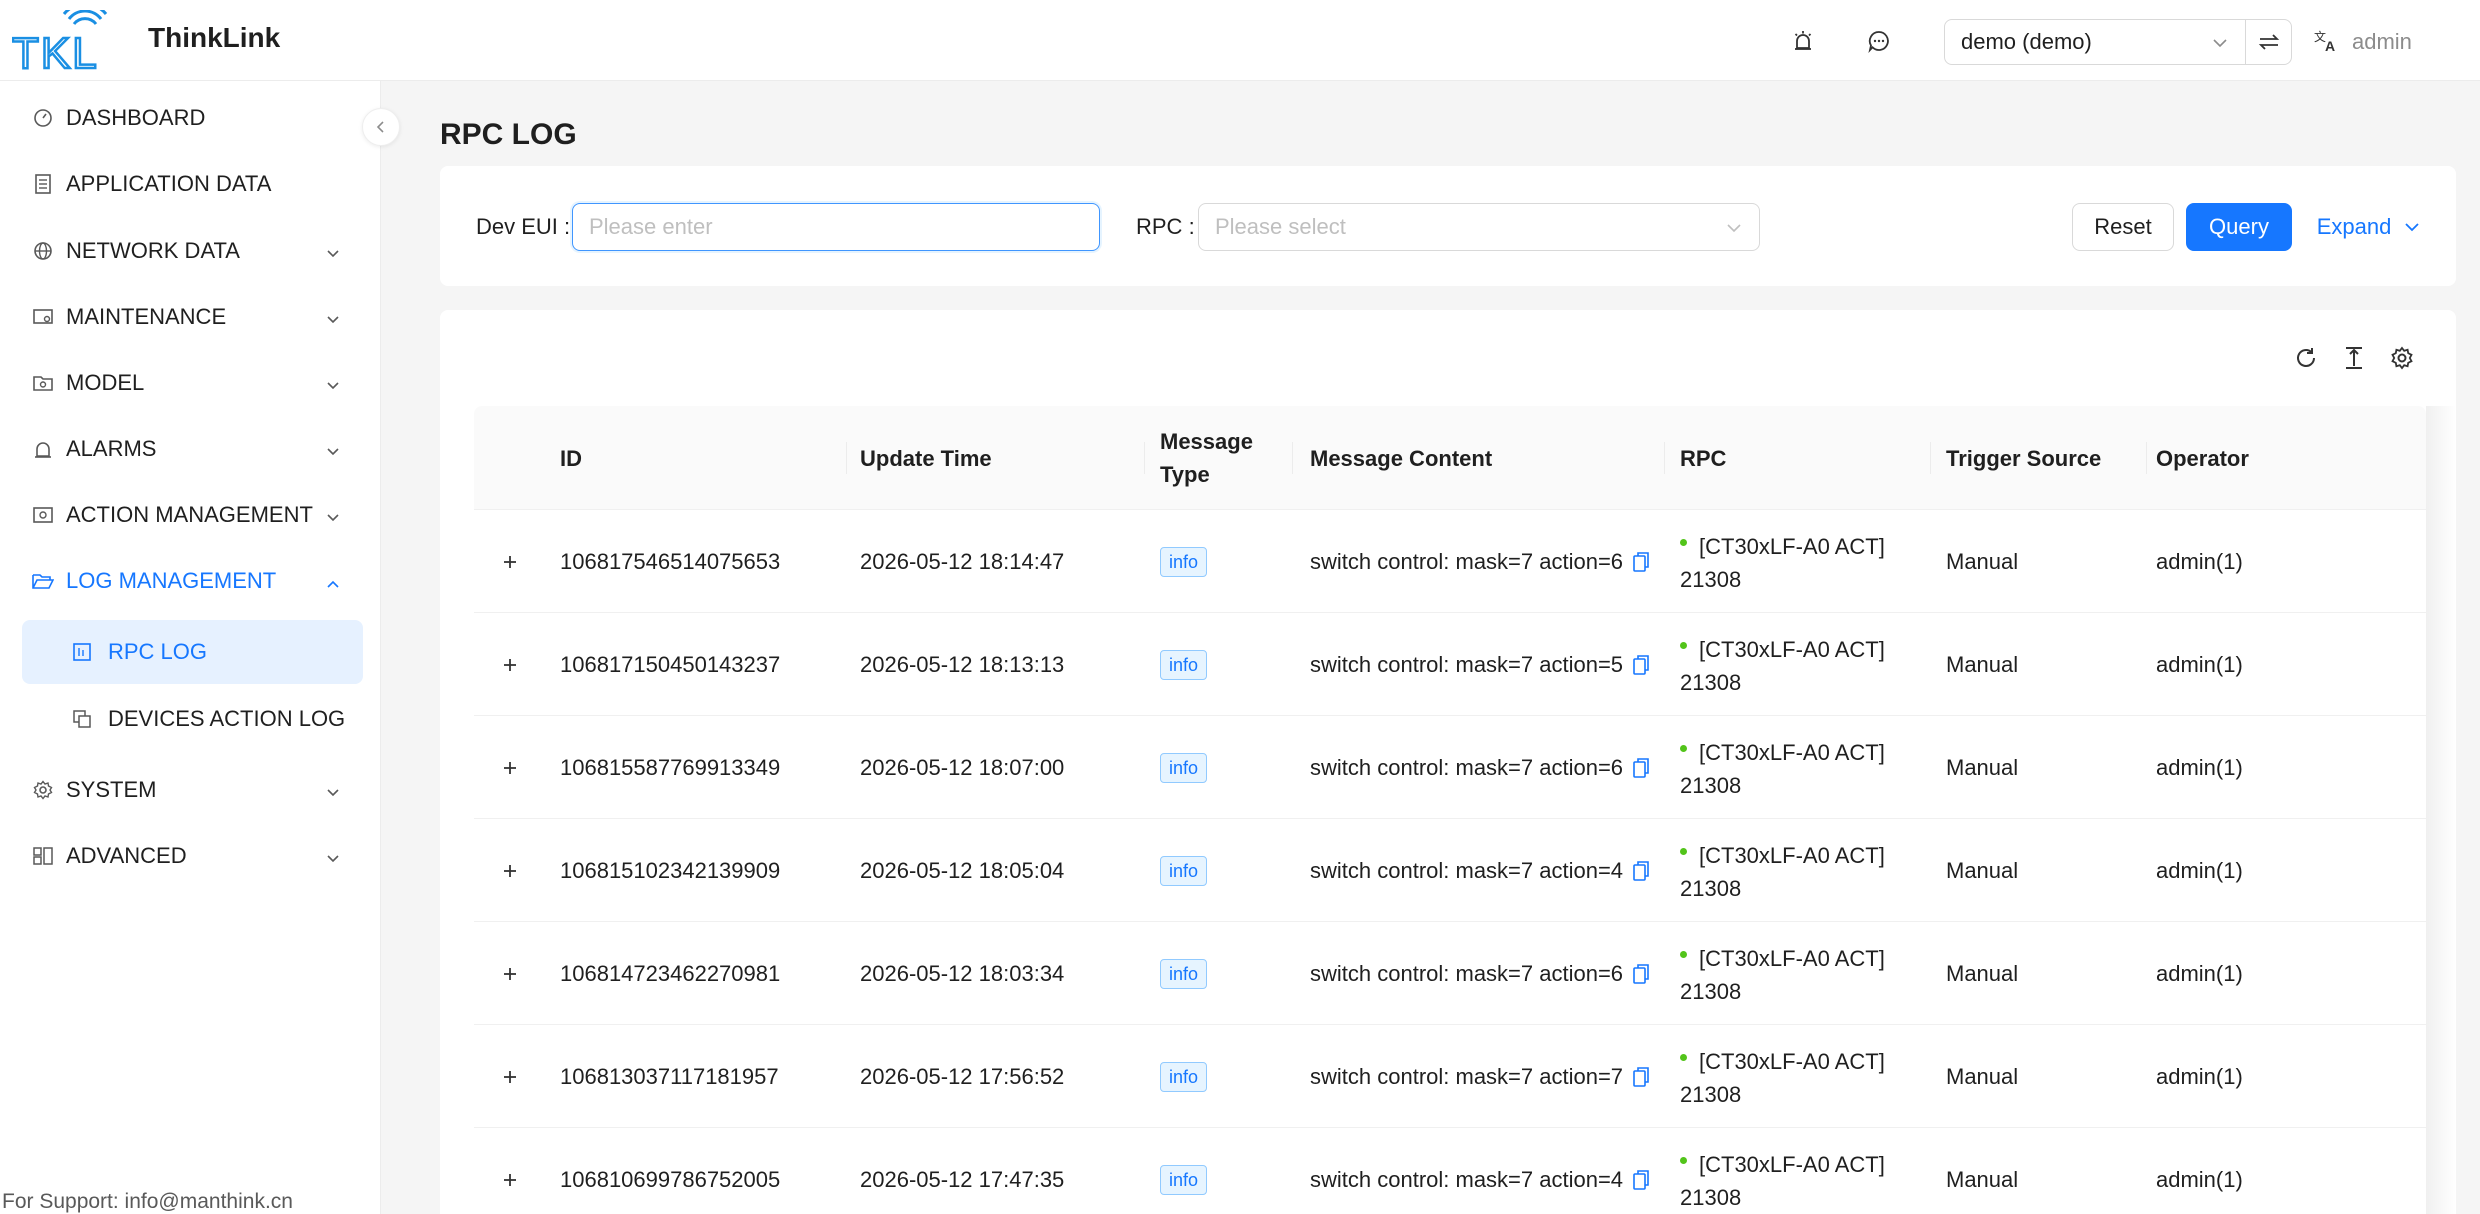 This screenshot has height=1214, width=2480. Describe the element at coordinates (962, 973) in the screenshot. I see `cell-update-time: 2026-05-12 18:03:34` at that location.